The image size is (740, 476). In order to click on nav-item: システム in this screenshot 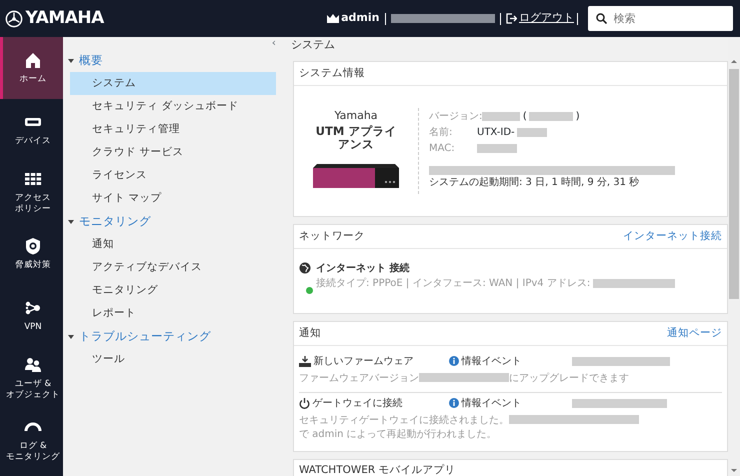, I will do `click(173, 83)`.